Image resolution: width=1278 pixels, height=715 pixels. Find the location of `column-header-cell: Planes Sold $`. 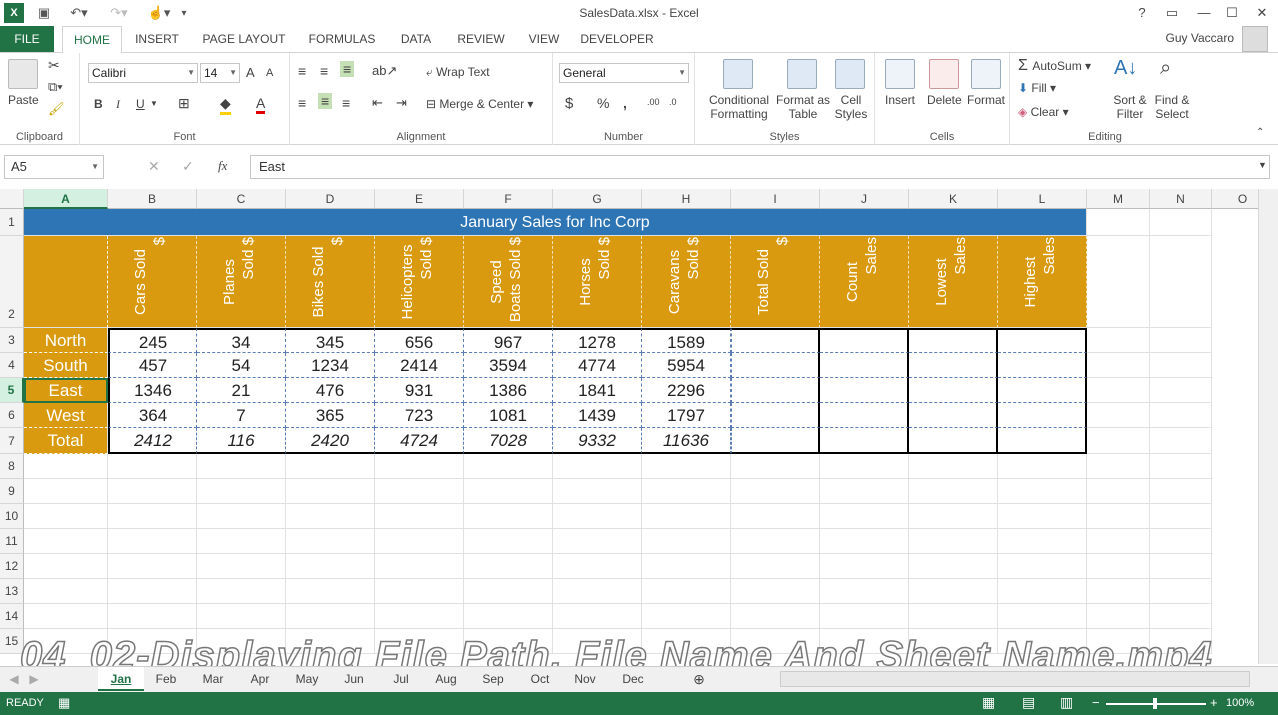

column-header-cell: Planes Sold $ is located at coordinates (241, 282).